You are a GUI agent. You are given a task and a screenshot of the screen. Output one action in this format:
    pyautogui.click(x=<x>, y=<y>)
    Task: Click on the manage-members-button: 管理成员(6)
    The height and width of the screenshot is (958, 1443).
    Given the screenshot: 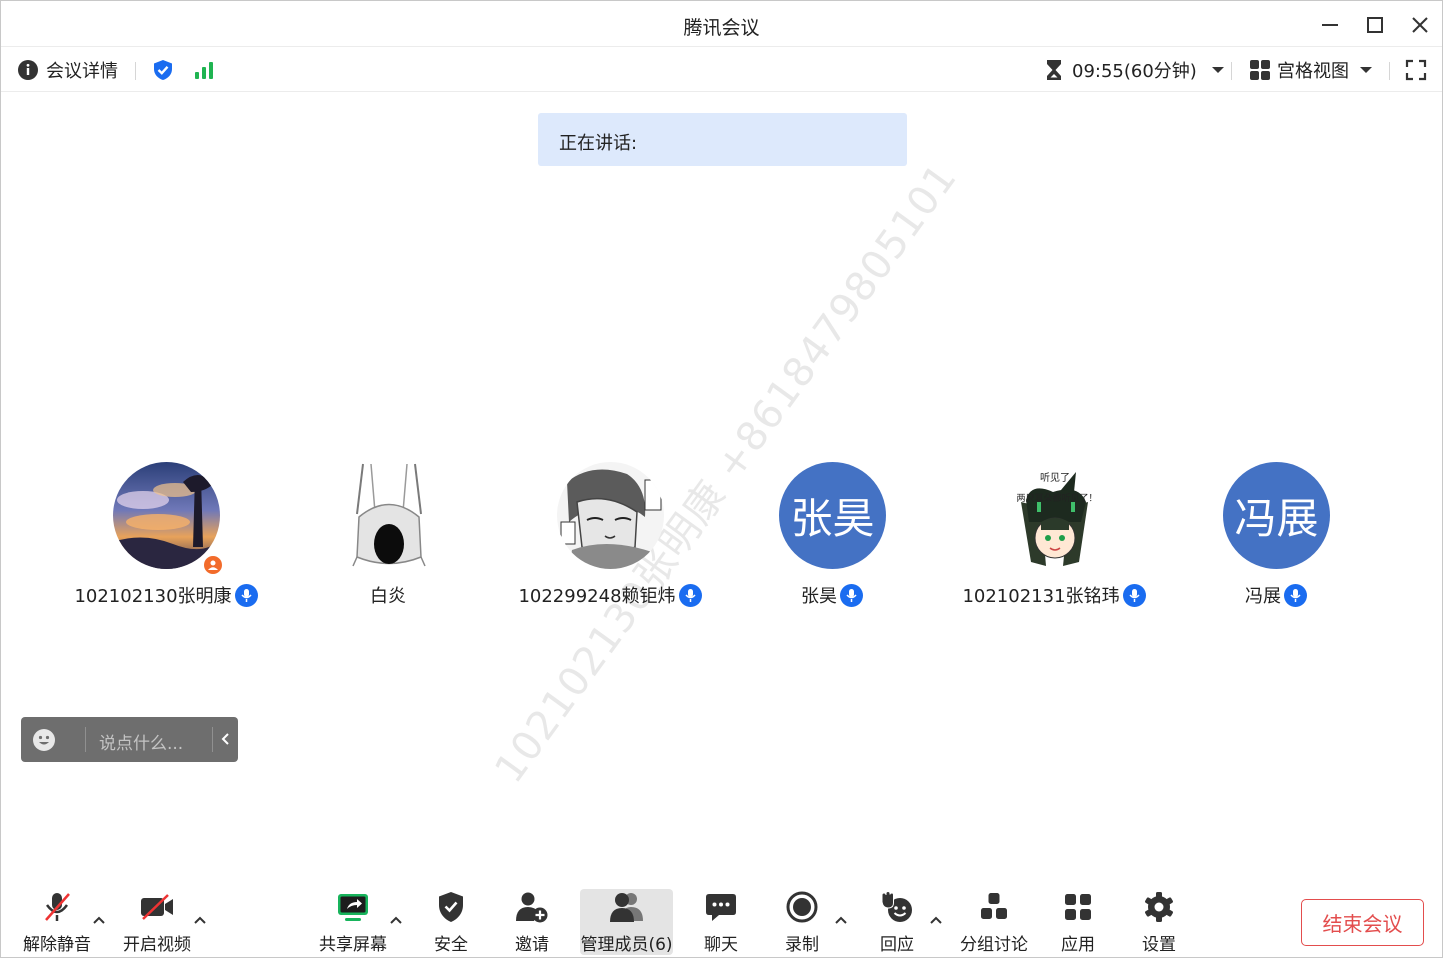 What is the action you would take?
    pyautogui.click(x=626, y=922)
    